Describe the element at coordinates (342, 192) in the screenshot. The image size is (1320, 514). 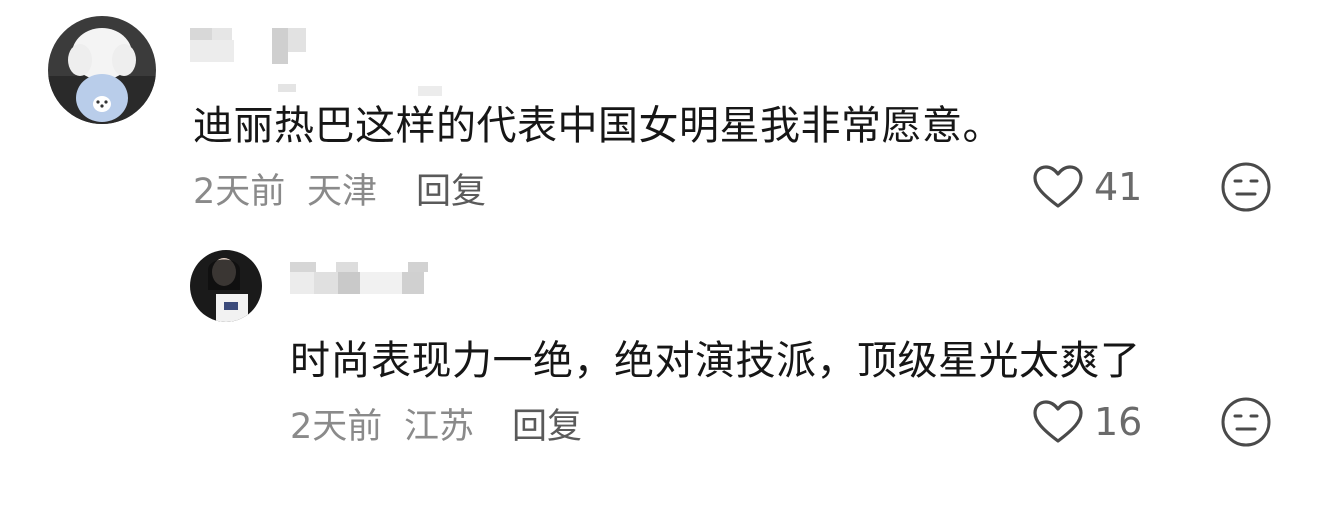
I see `comment-location: 天津` at that location.